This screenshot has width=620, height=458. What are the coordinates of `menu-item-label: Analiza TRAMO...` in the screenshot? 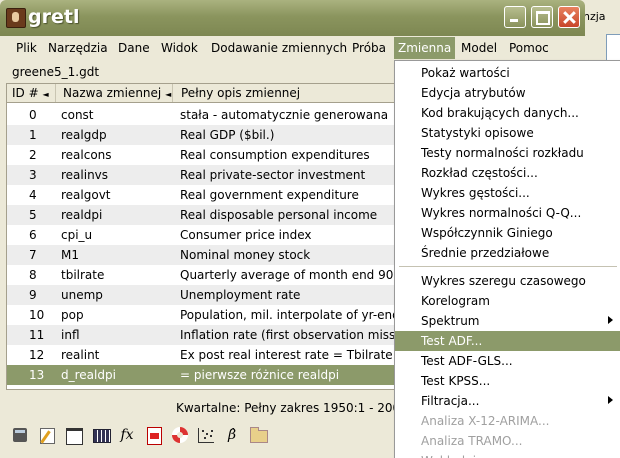 It's located at (472, 441).